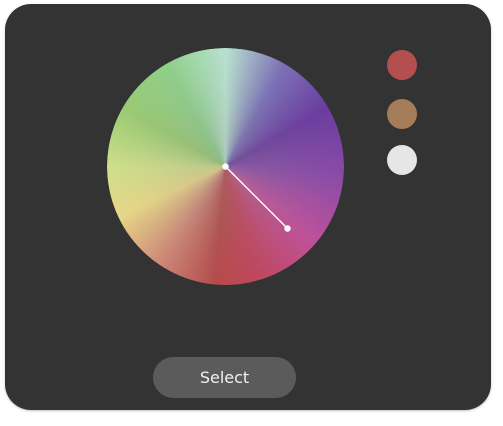 Image resolution: width=503 pixels, height=426 pixels. What do you see at coordinates (402, 65) in the screenshot?
I see `swatch-red` at bounding box center [402, 65].